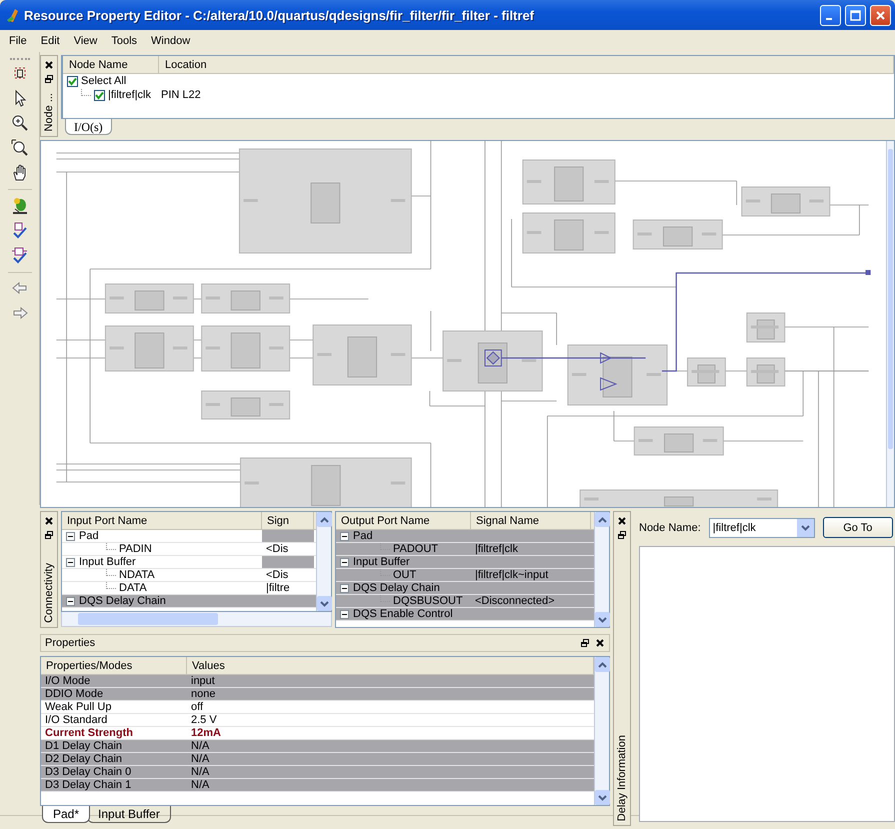  What do you see at coordinates (403, 520) in the screenshot?
I see `column-header: Output Port Name` at bounding box center [403, 520].